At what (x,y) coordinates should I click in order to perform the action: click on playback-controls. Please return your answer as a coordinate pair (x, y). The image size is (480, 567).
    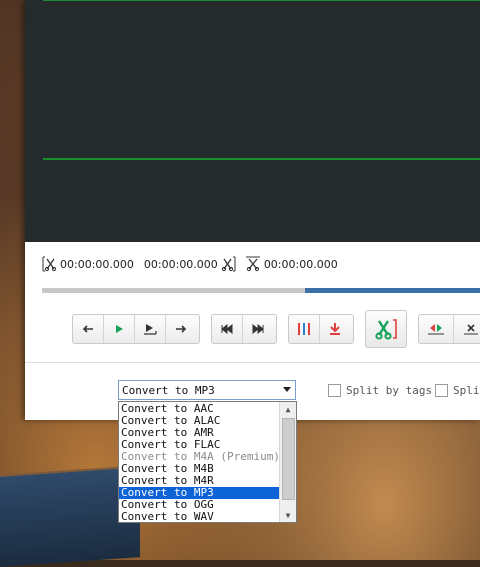
    Looking at the image, I should click on (136, 329).